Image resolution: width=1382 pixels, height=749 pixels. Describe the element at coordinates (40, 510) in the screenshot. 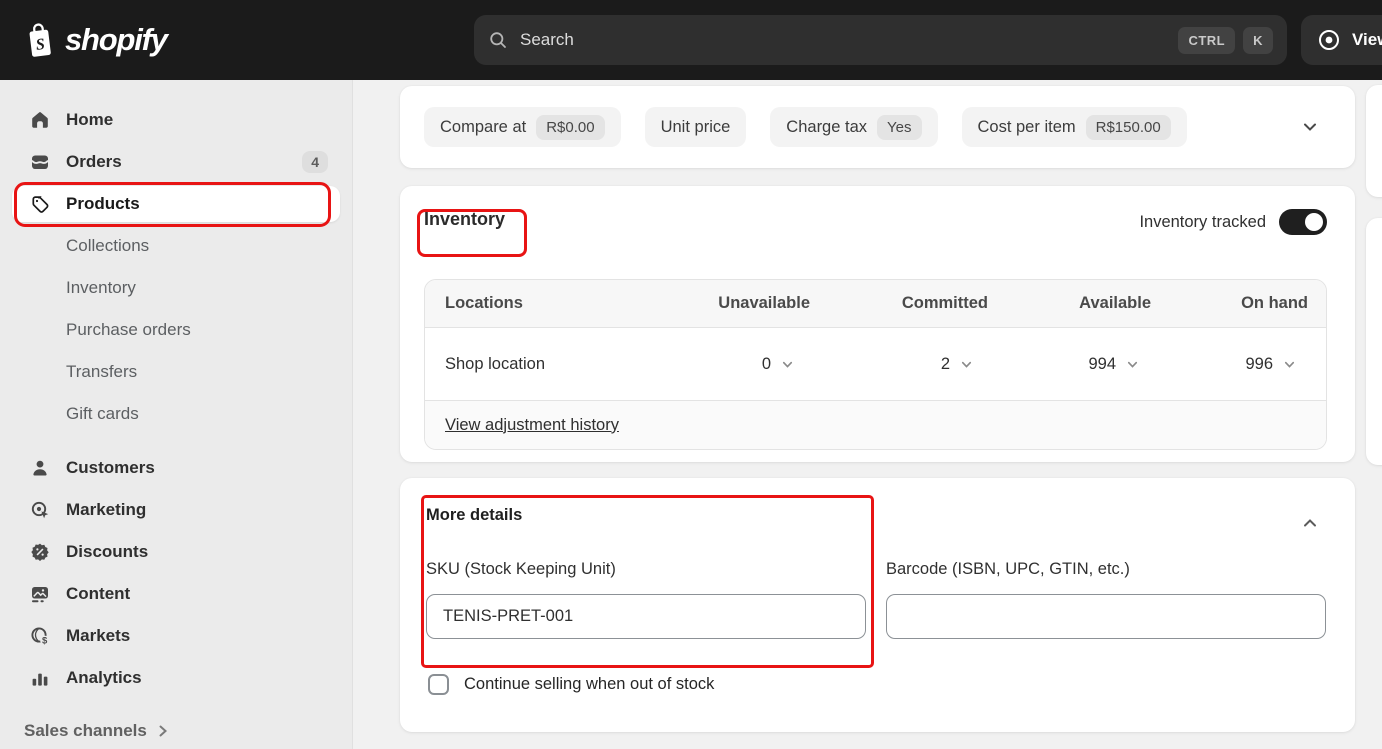

I see `marketing-target-icon` at that location.